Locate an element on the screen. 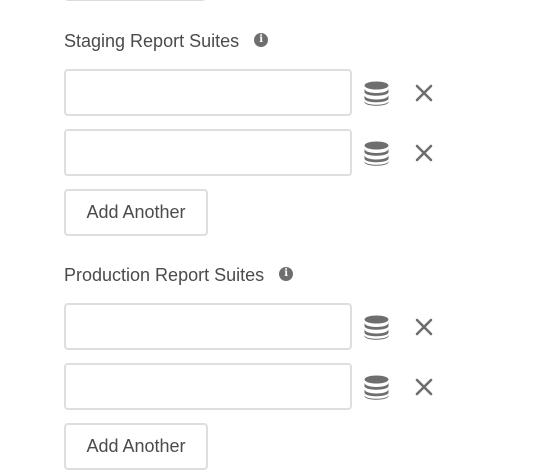 The image size is (537, 473). staging-add-another-button: Add Another is located at coordinates (136, 212).